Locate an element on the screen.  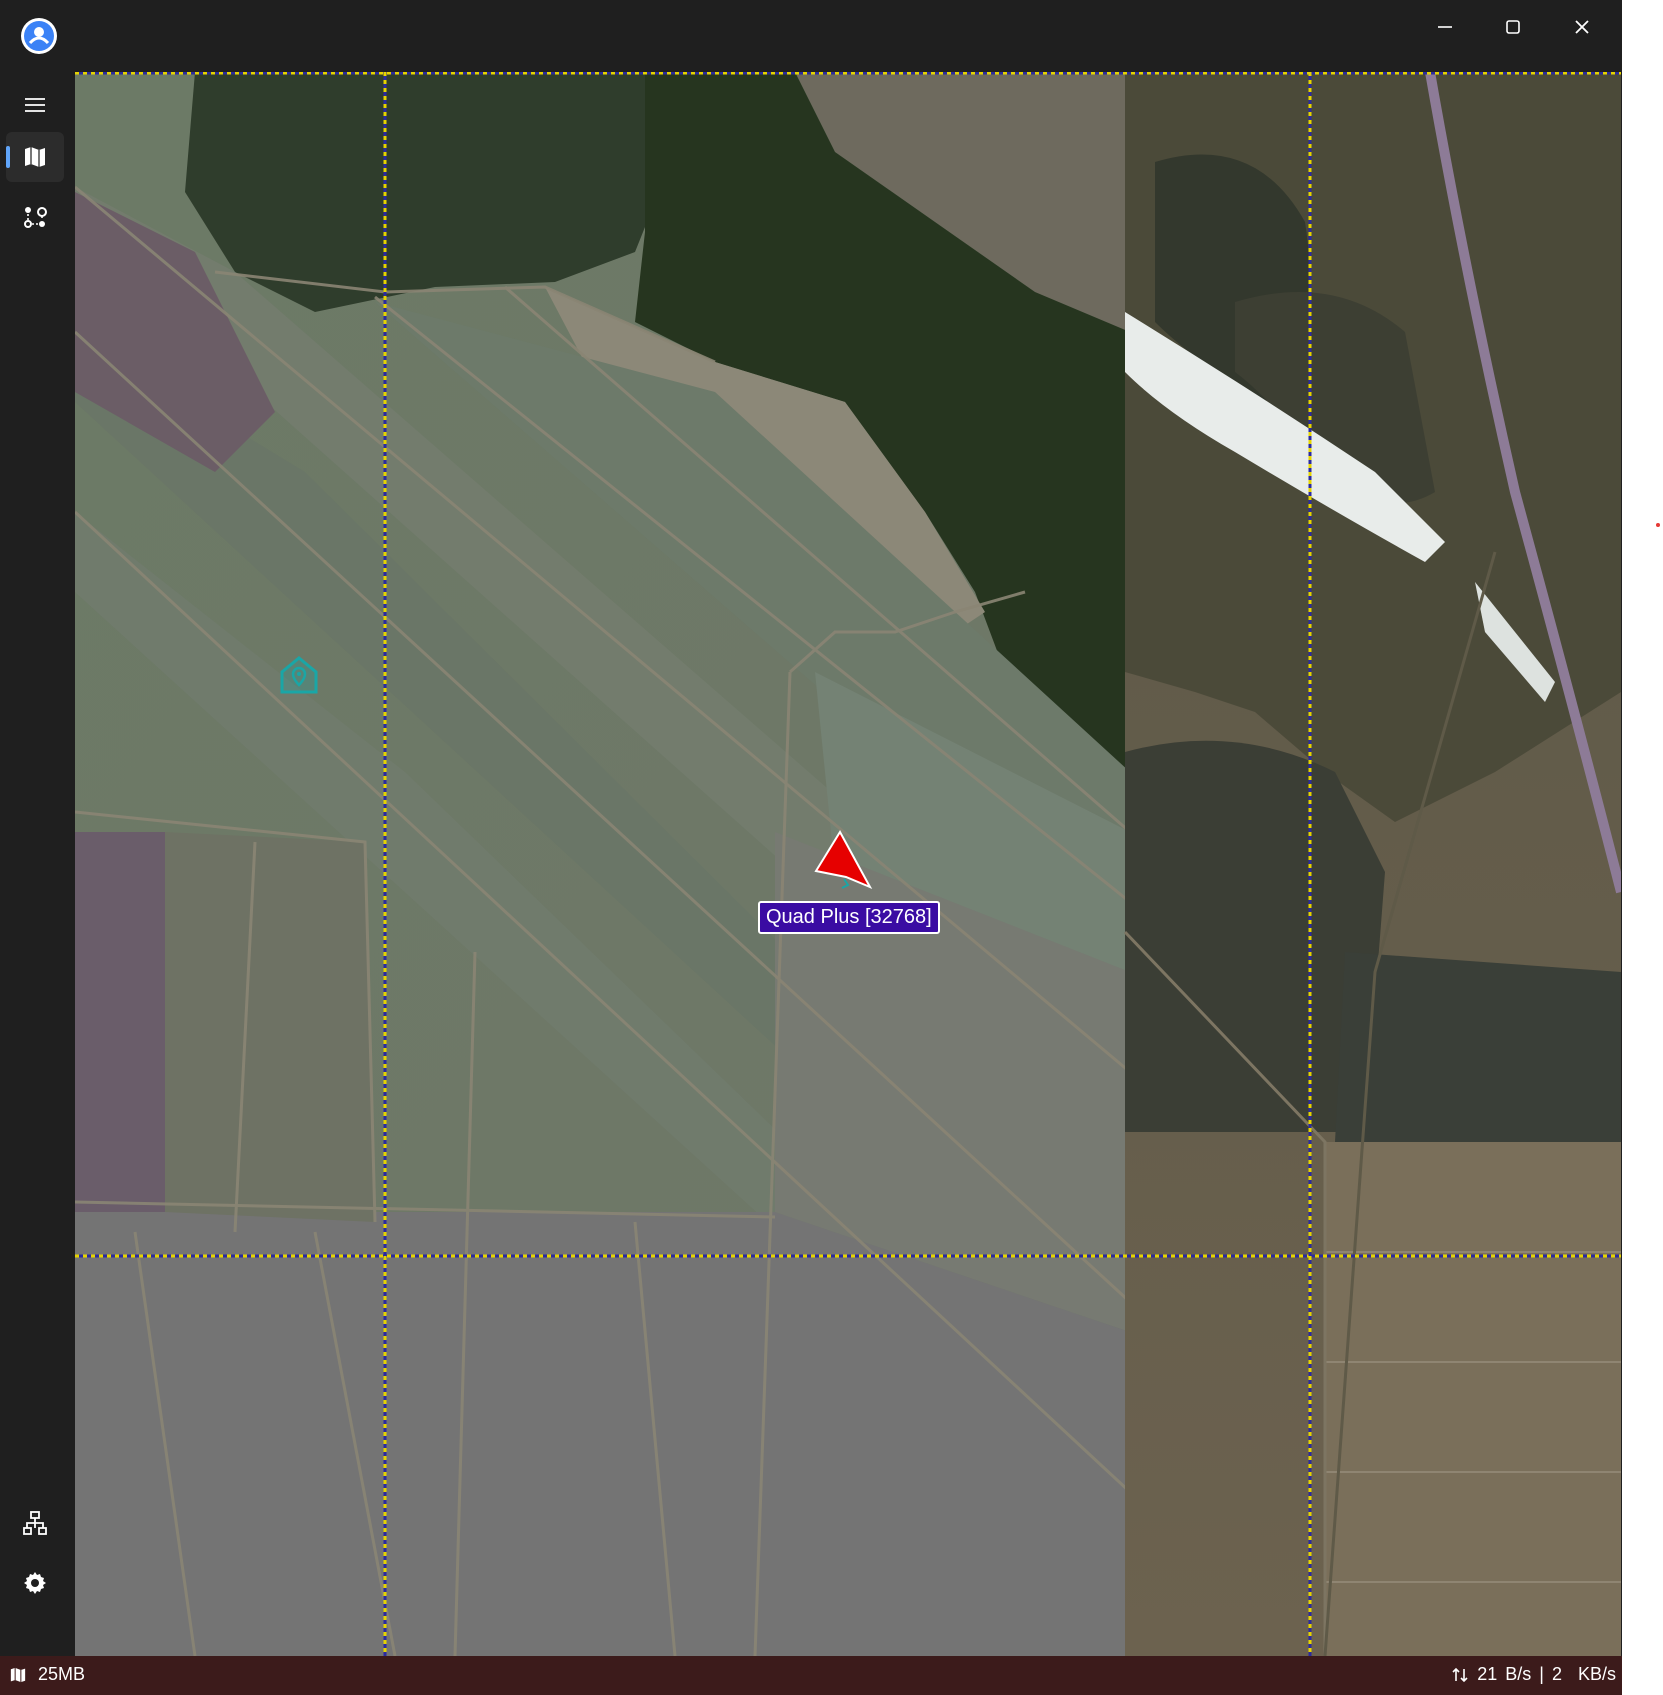
rate-down-value: 2 is located at coordinates (1556, 1674).